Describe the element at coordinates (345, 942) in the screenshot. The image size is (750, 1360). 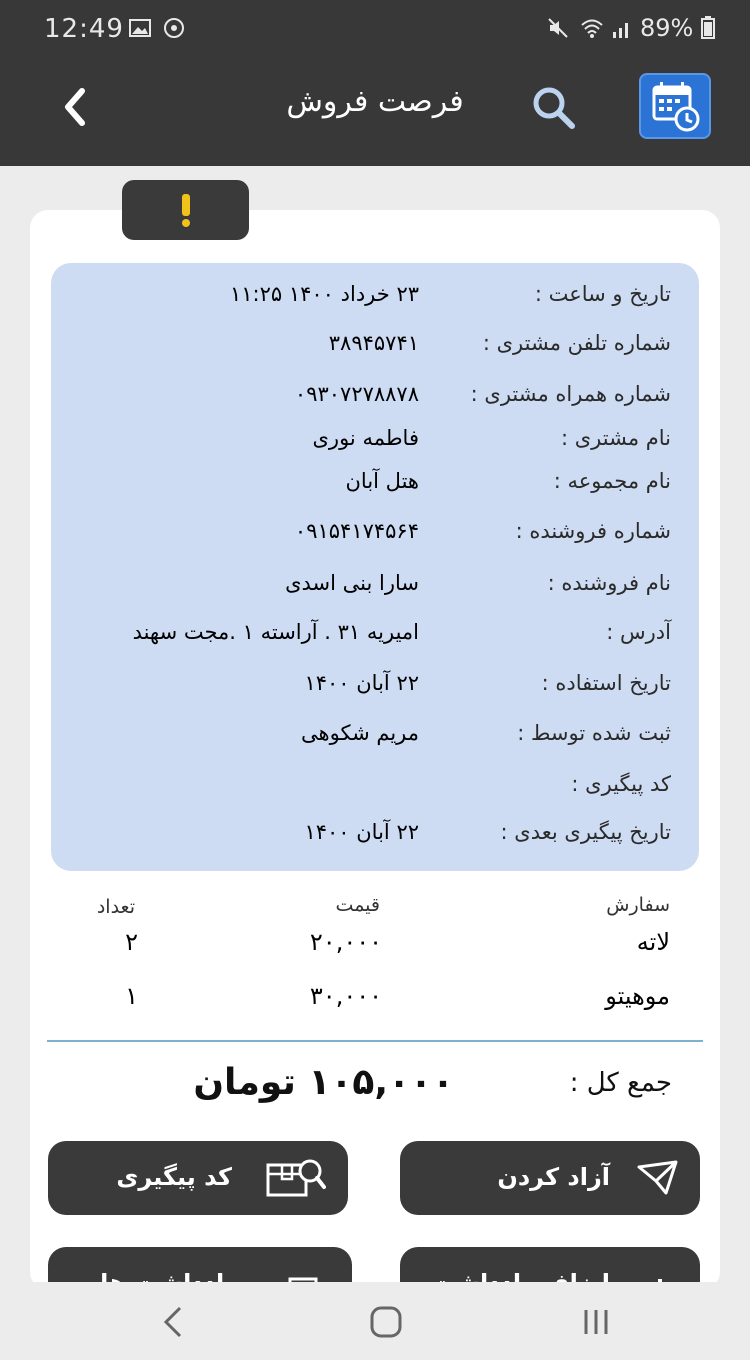
I see `order-price: ۲۰,۰۰۰` at that location.